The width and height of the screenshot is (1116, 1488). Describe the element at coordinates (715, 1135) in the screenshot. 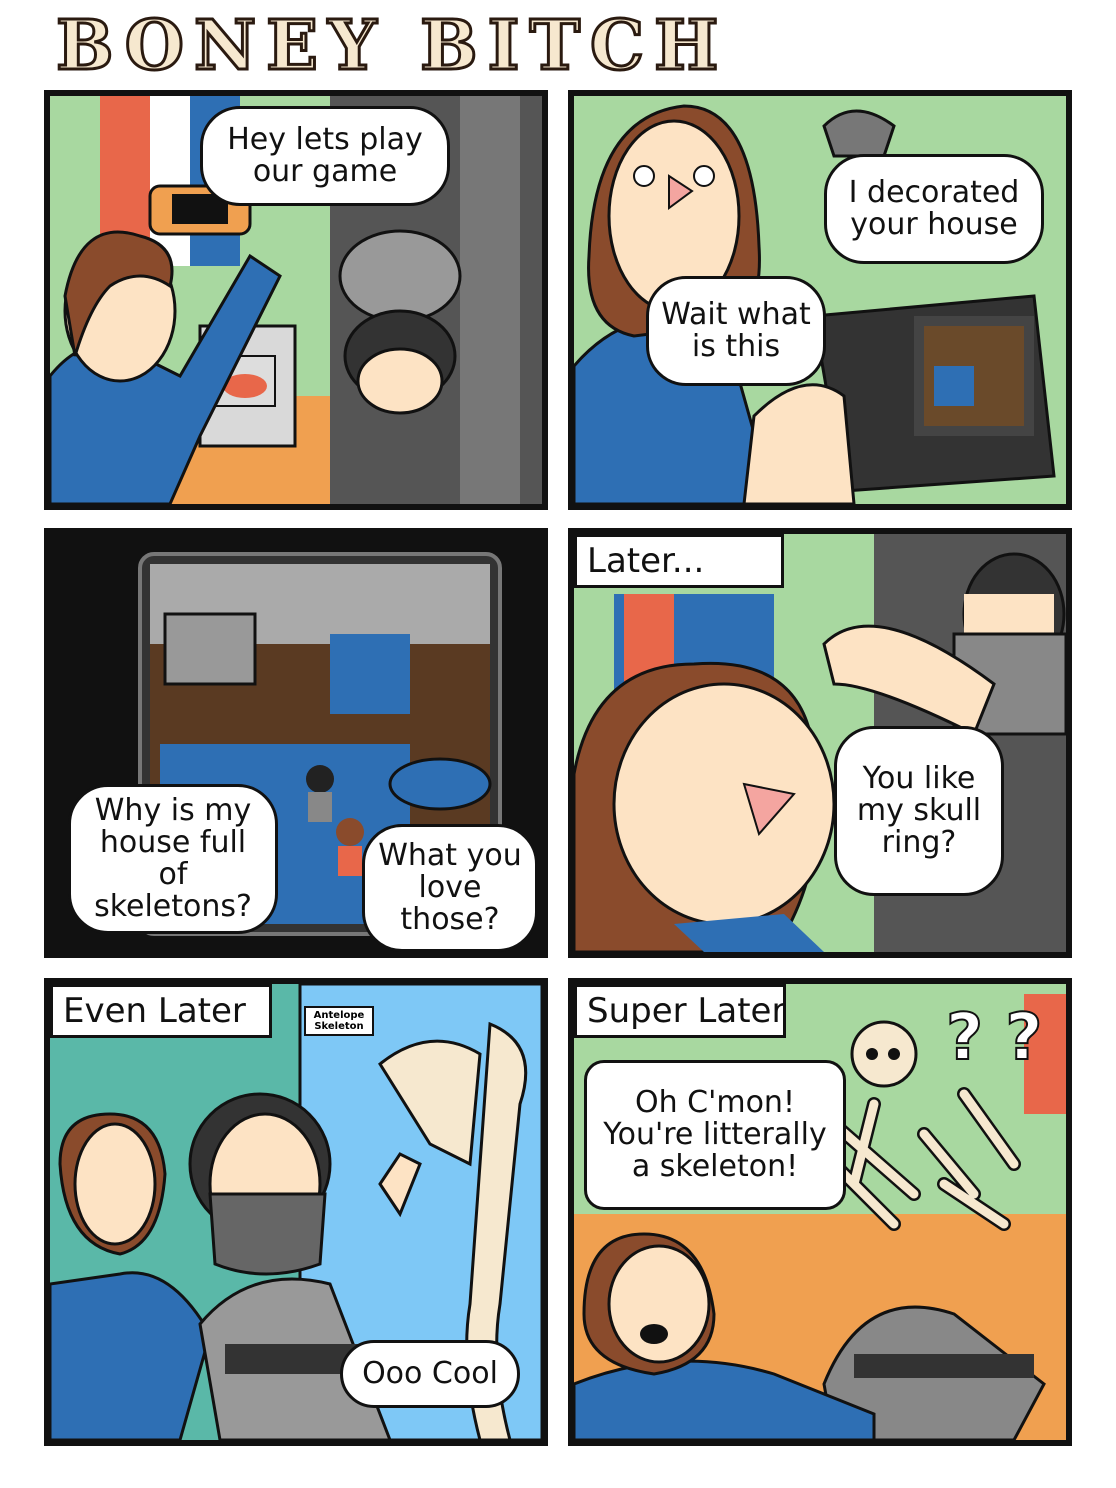

I see `speech-bubble: Oh C'mon! You're litterally a skeleton!` at that location.